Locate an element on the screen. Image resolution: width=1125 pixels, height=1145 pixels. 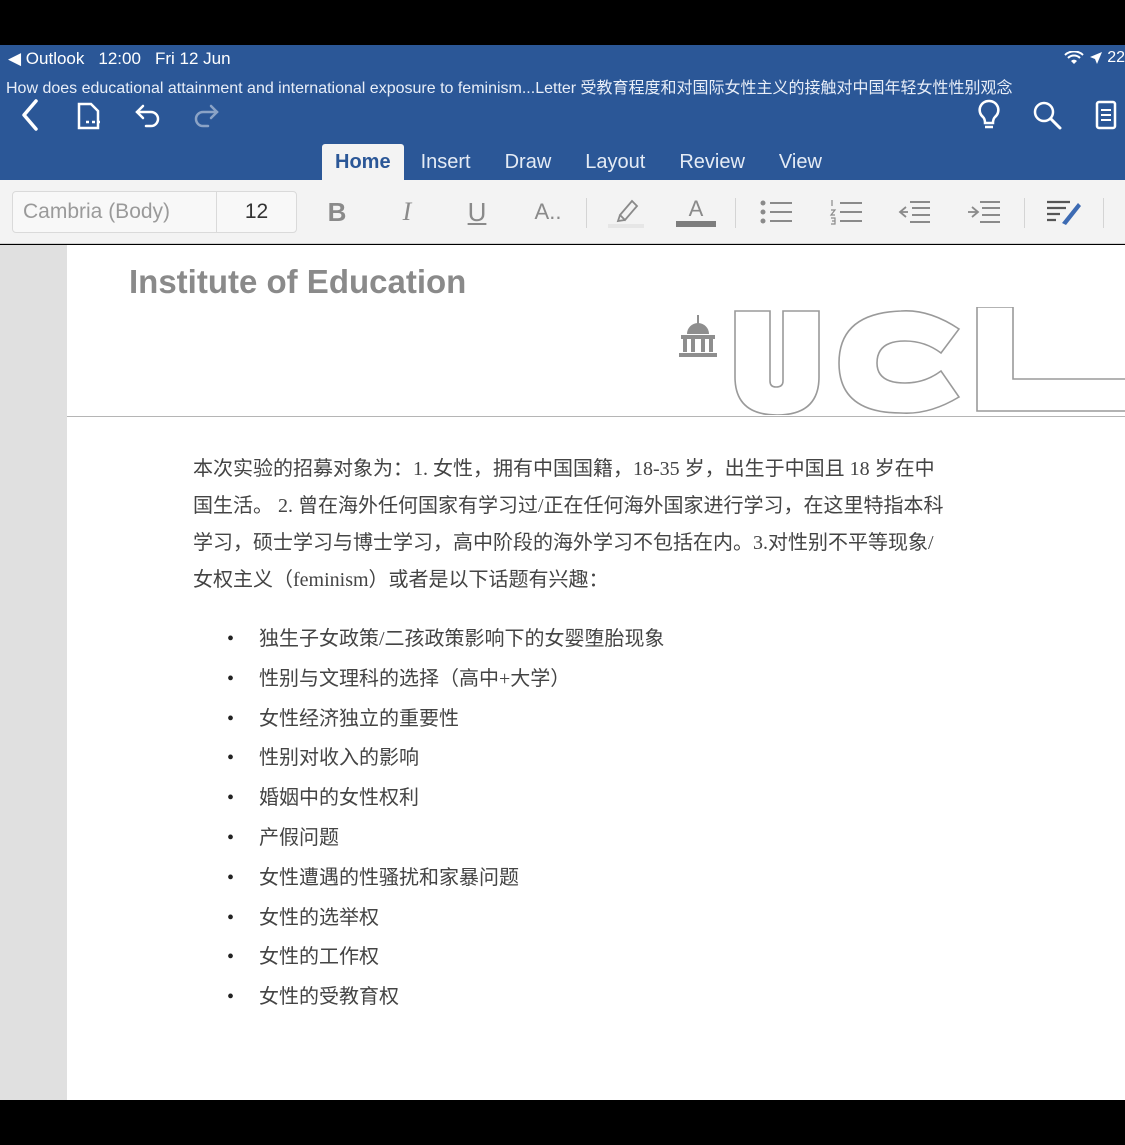
formatting-toolbar: Cambria (Body) 12 B I U A.. A is located at coordinates (562, 212).